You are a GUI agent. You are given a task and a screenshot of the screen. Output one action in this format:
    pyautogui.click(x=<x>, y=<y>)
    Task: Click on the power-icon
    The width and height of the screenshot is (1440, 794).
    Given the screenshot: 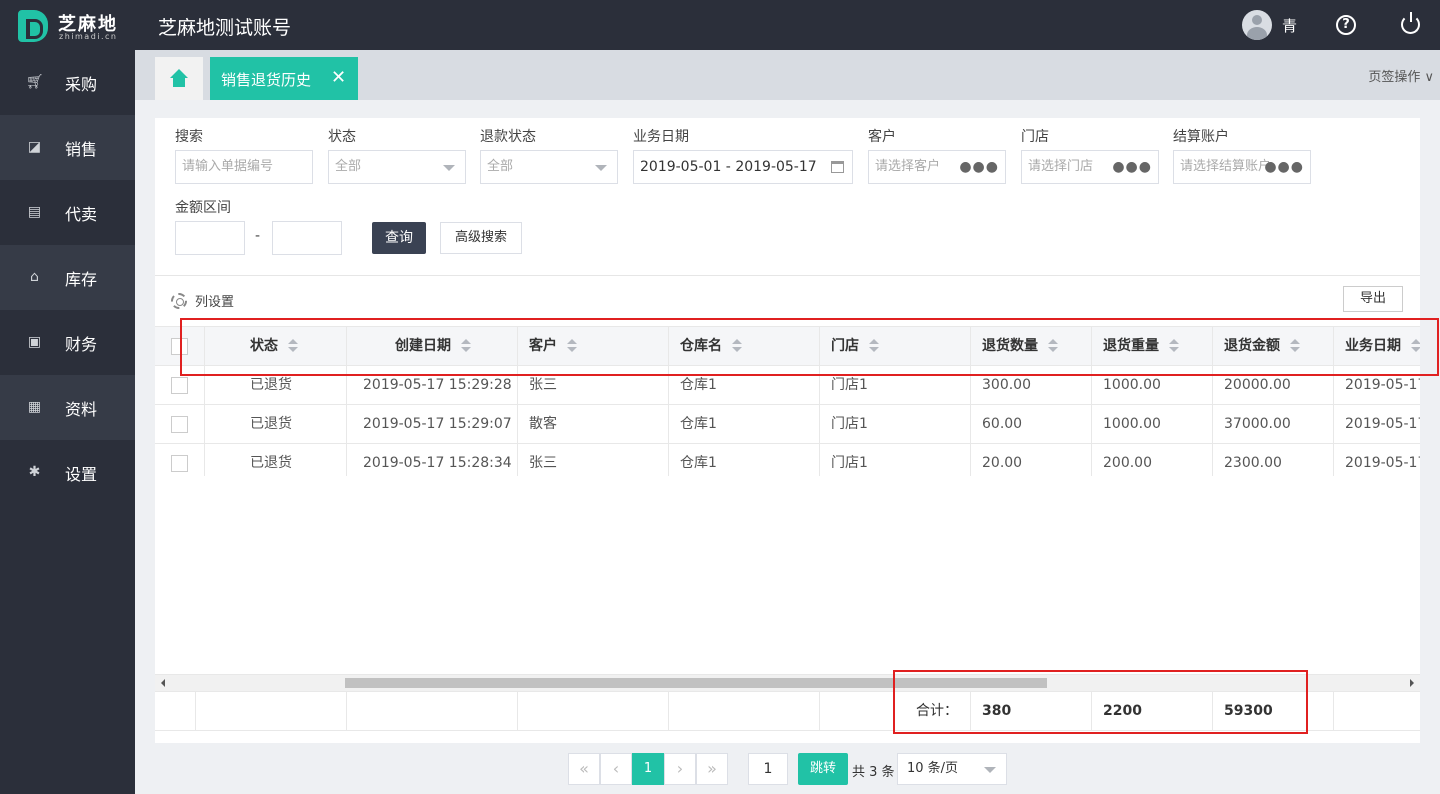 What is the action you would take?
    pyautogui.click(x=1410, y=23)
    